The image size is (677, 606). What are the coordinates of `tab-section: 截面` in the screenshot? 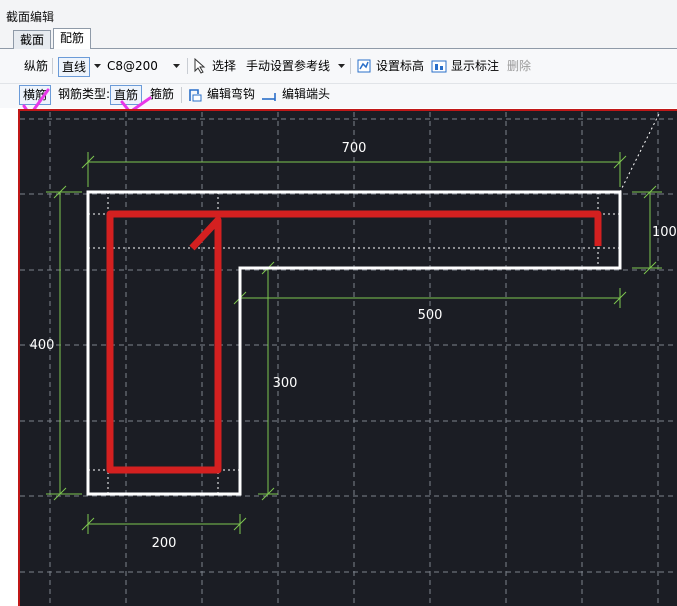 It's located at (32, 39).